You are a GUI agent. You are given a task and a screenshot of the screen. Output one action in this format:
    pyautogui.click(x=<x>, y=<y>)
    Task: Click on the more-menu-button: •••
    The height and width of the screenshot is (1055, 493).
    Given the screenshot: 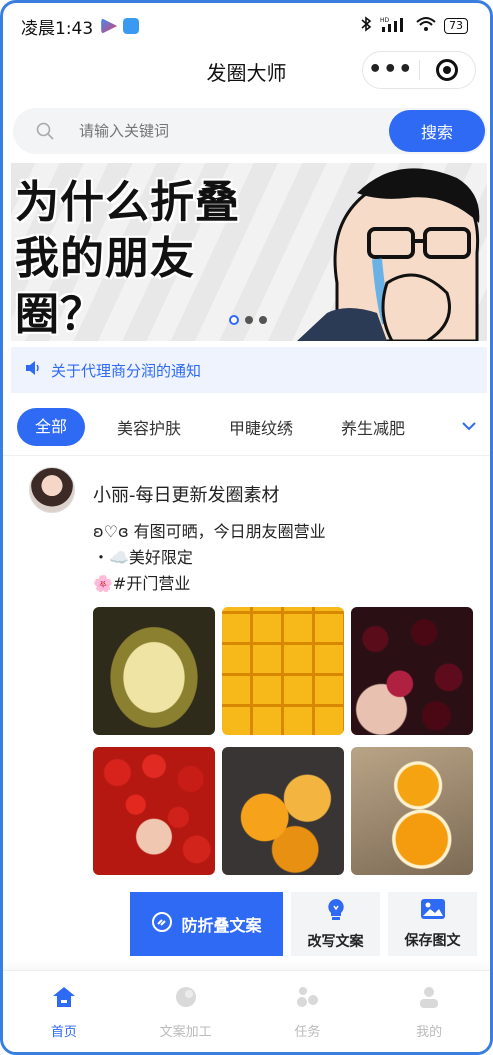 What is the action you would take?
    pyautogui.click(x=391, y=70)
    